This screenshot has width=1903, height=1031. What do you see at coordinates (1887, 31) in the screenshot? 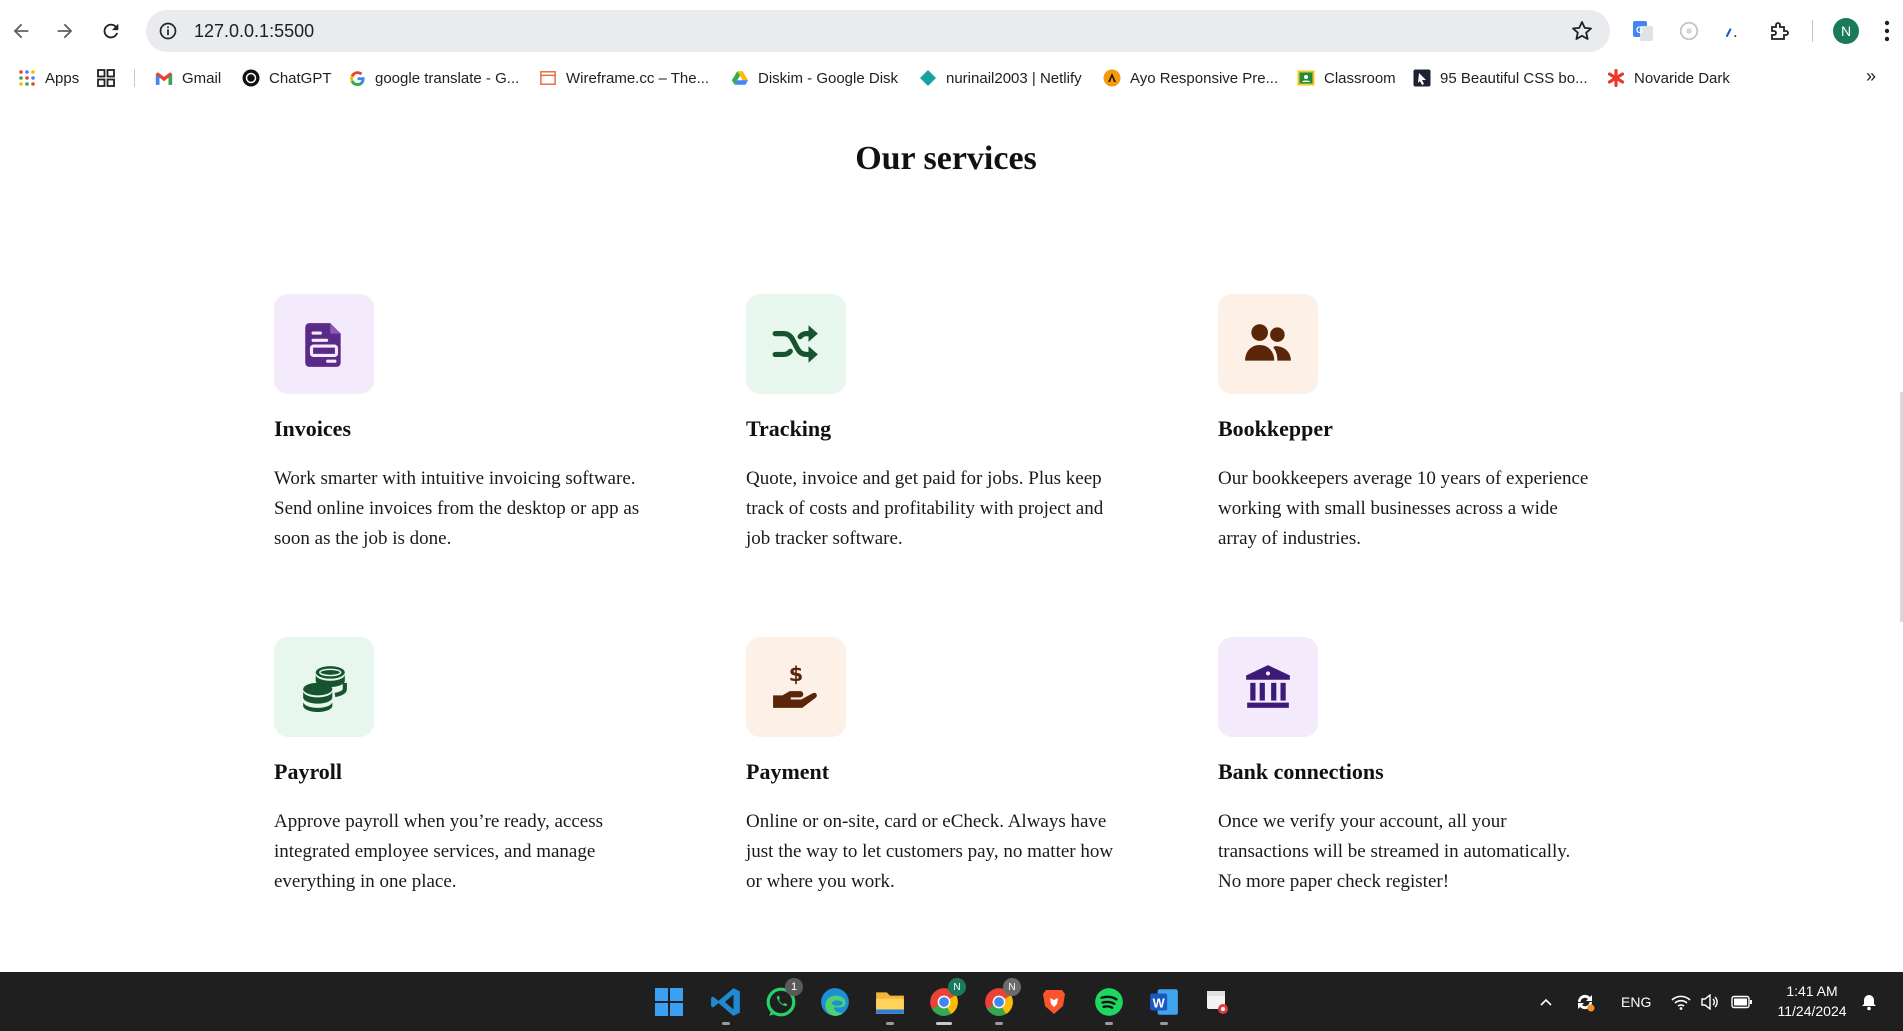
I see `browser-menu-icon` at bounding box center [1887, 31].